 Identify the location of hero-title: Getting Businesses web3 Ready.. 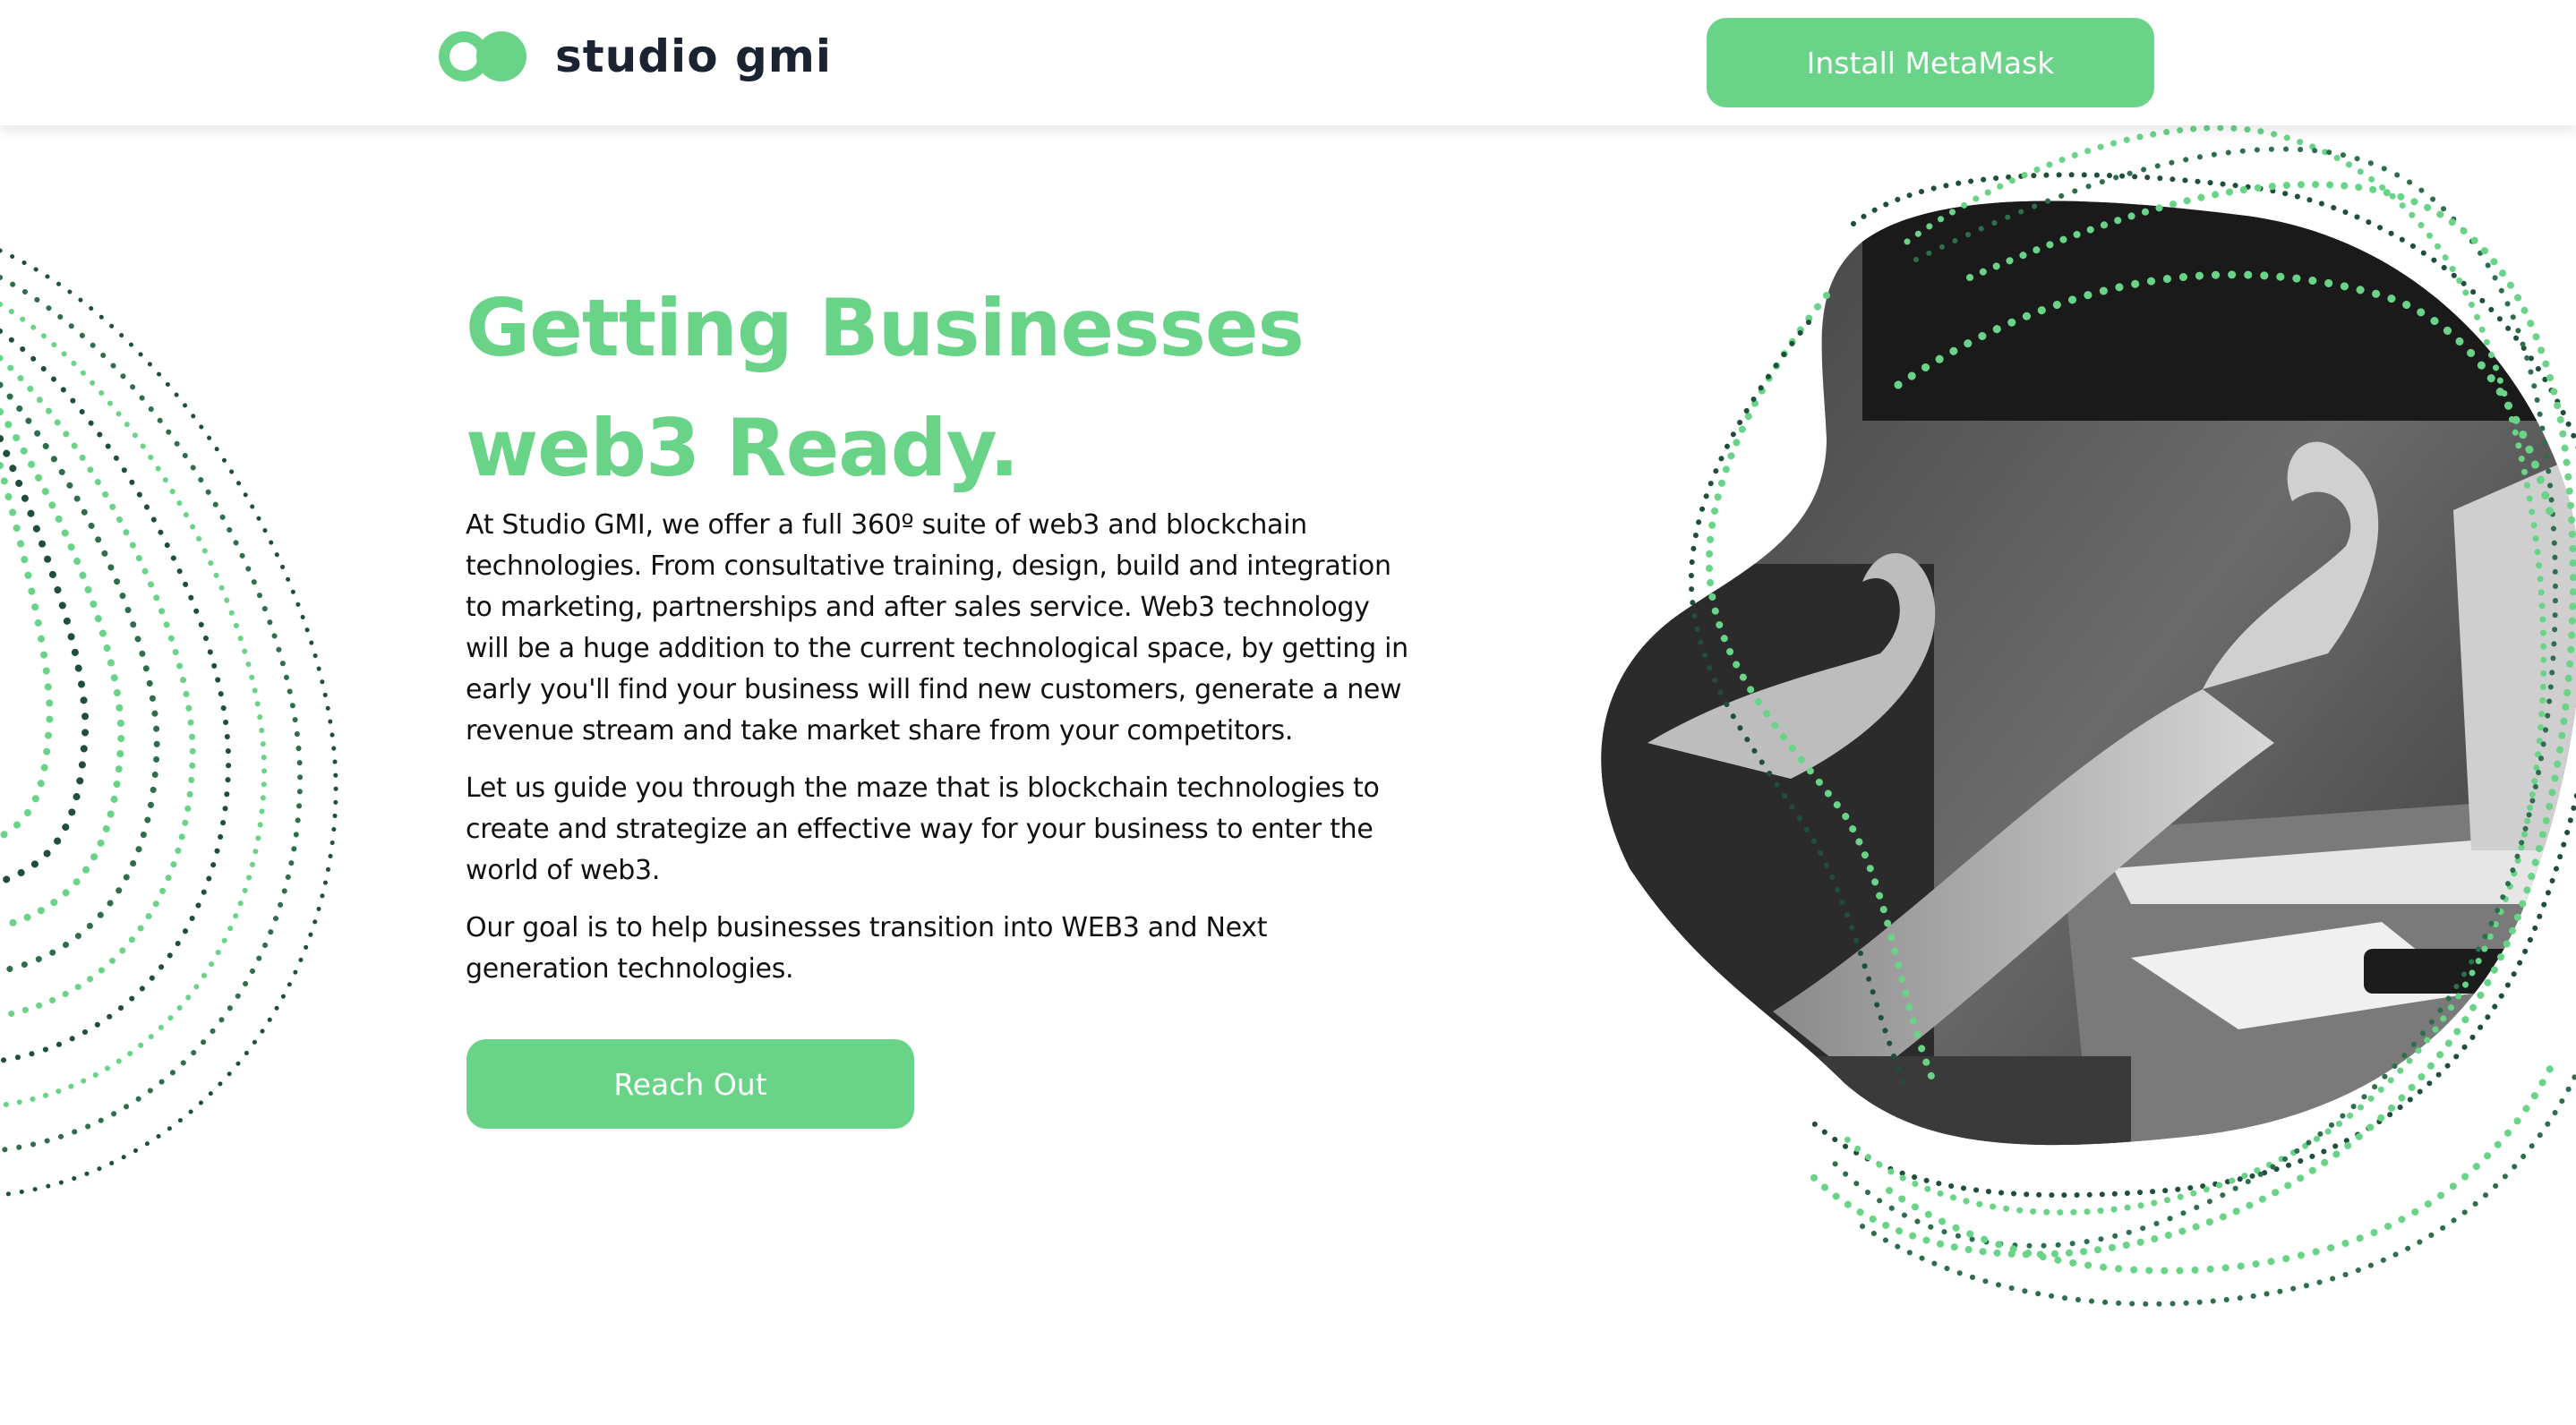
(958, 388).